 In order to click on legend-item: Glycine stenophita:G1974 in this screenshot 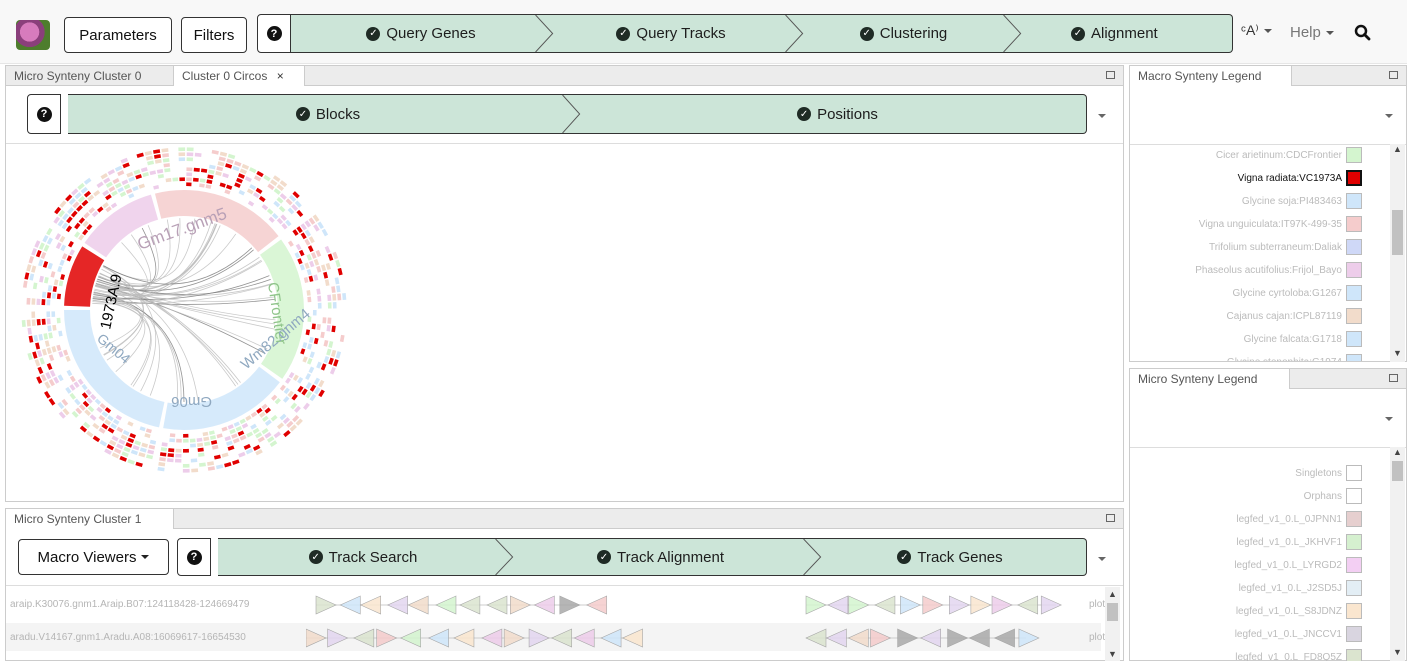, I will do `click(1246, 356)`.